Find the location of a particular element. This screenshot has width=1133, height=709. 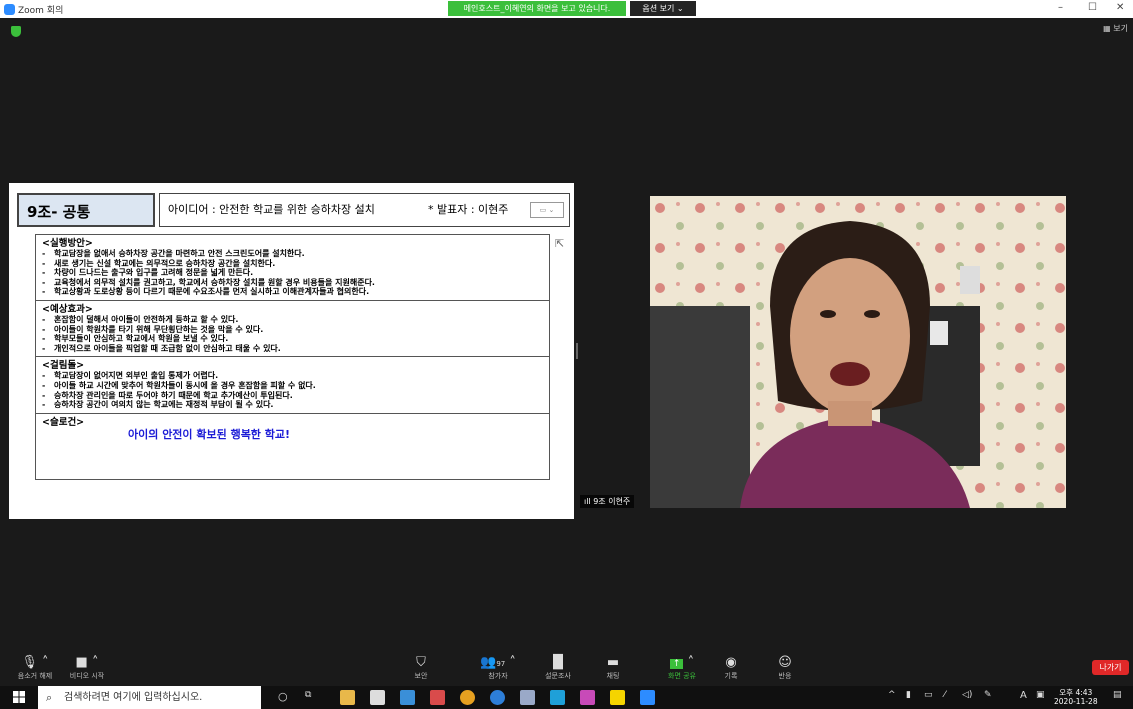

unmute-button: 🎙 ˄ 음소거 해제 is located at coordinates (35, 668).